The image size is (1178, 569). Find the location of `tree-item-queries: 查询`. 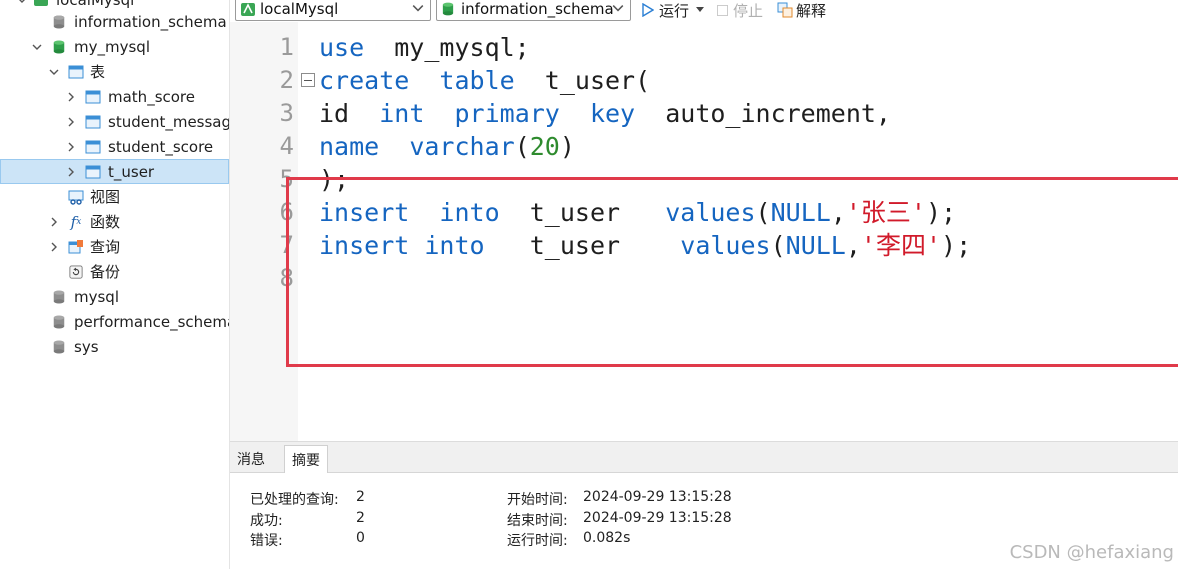

tree-item-queries: 查询 is located at coordinates (114, 246).